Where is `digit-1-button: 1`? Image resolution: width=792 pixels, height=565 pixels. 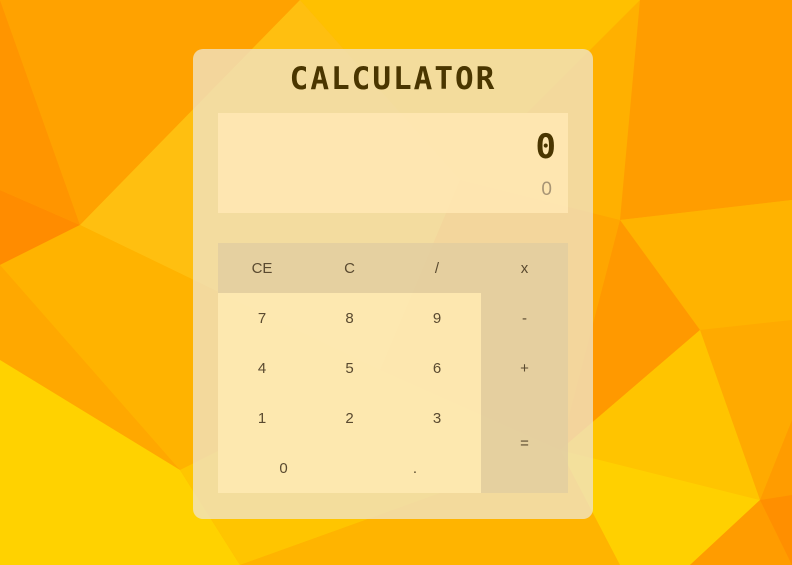
digit-1-button: 1 is located at coordinates (262, 418).